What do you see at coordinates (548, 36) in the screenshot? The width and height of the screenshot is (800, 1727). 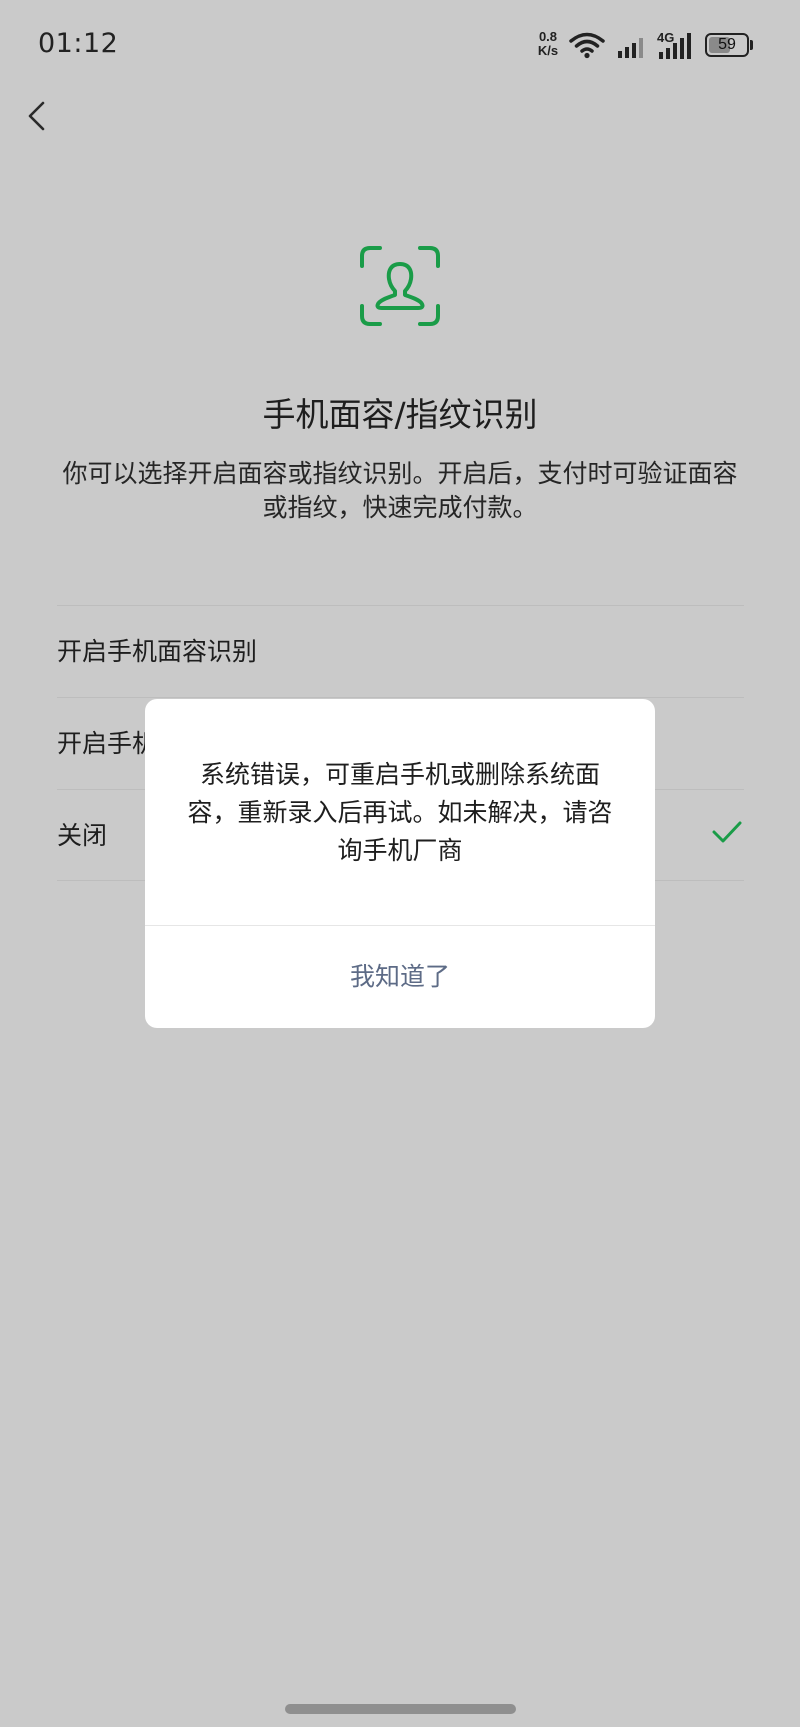 I see `network-speed-value: 0.8` at bounding box center [548, 36].